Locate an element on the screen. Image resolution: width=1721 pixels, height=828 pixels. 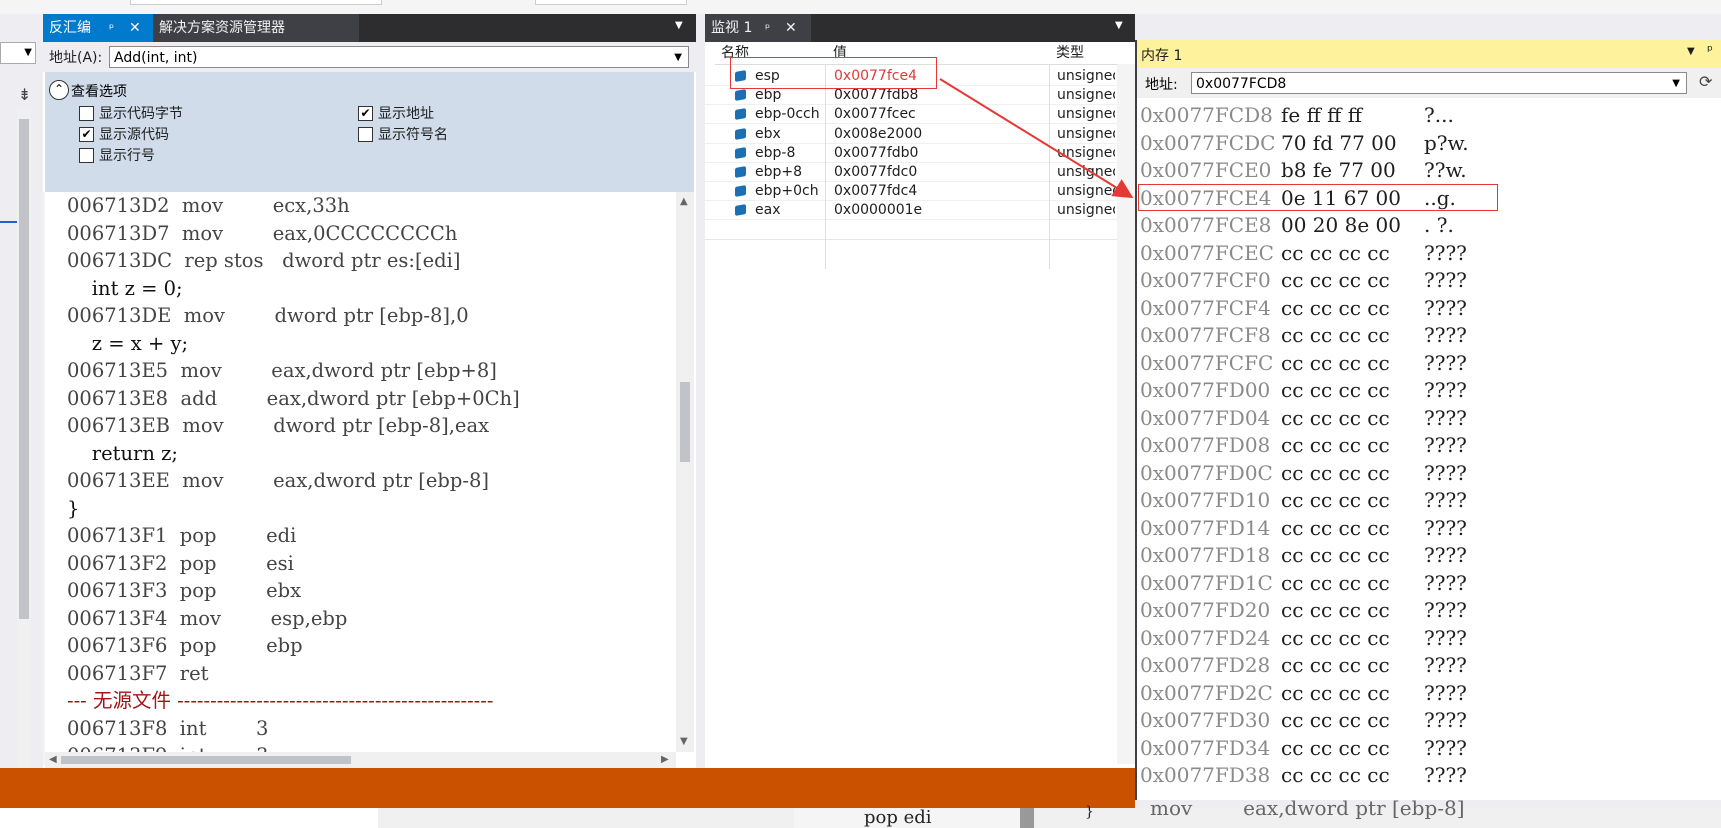
background-code-fragment: mov eax,dword ptr [ebp-8] is located at coordinates (1307, 808).